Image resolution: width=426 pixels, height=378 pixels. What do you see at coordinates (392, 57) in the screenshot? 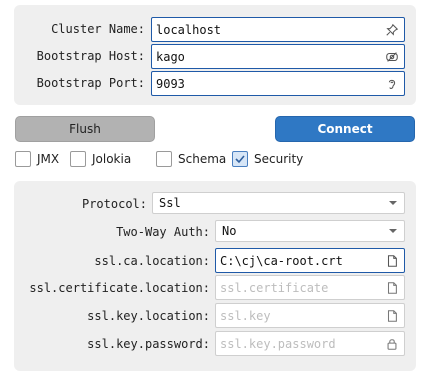
I see `eye-slash-icon` at bounding box center [392, 57].